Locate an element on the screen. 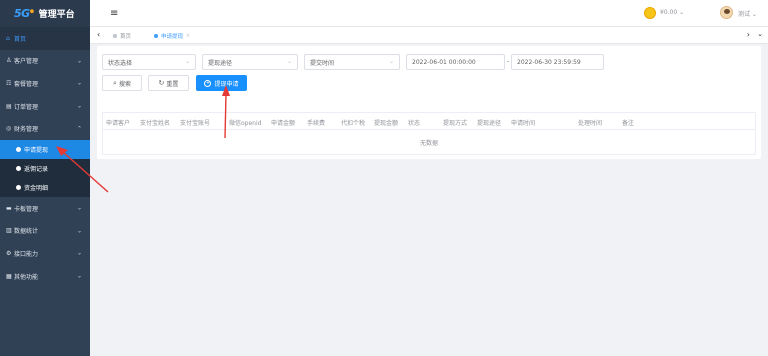  date-start-input: 2022-06-01 00:00:00 is located at coordinates (455, 62).